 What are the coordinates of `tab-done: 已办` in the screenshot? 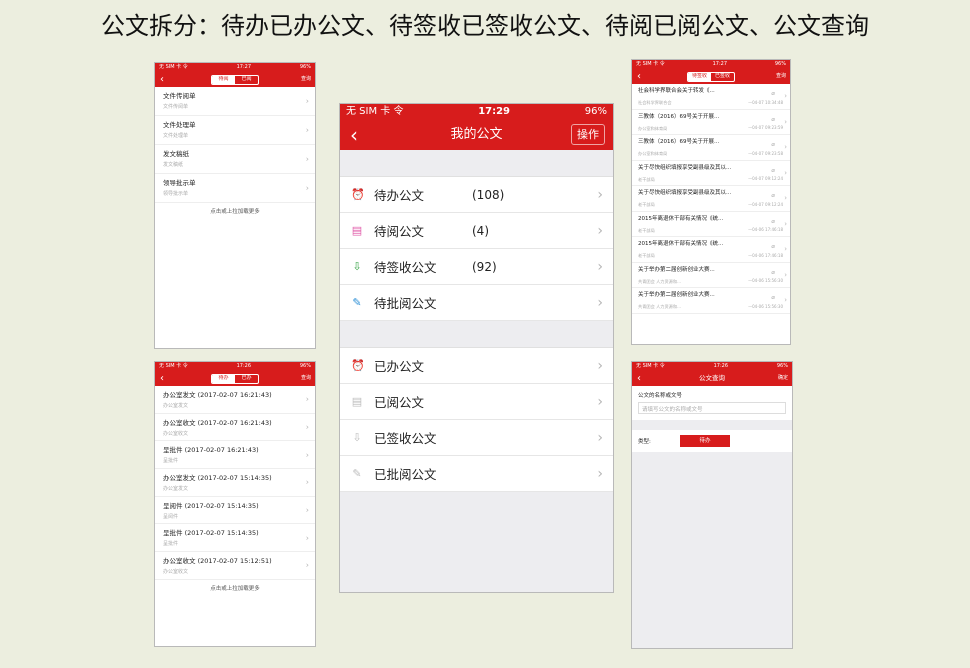 It's located at (246, 379).